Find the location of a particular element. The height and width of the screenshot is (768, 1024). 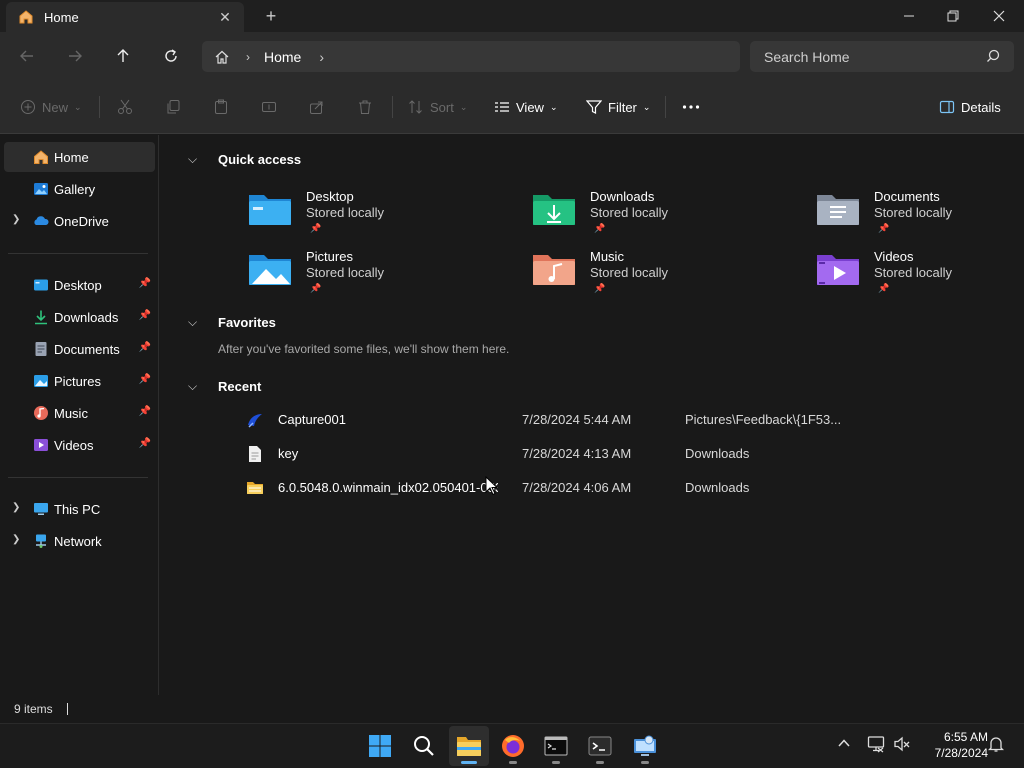

back-button is located at coordinates (27, 56).